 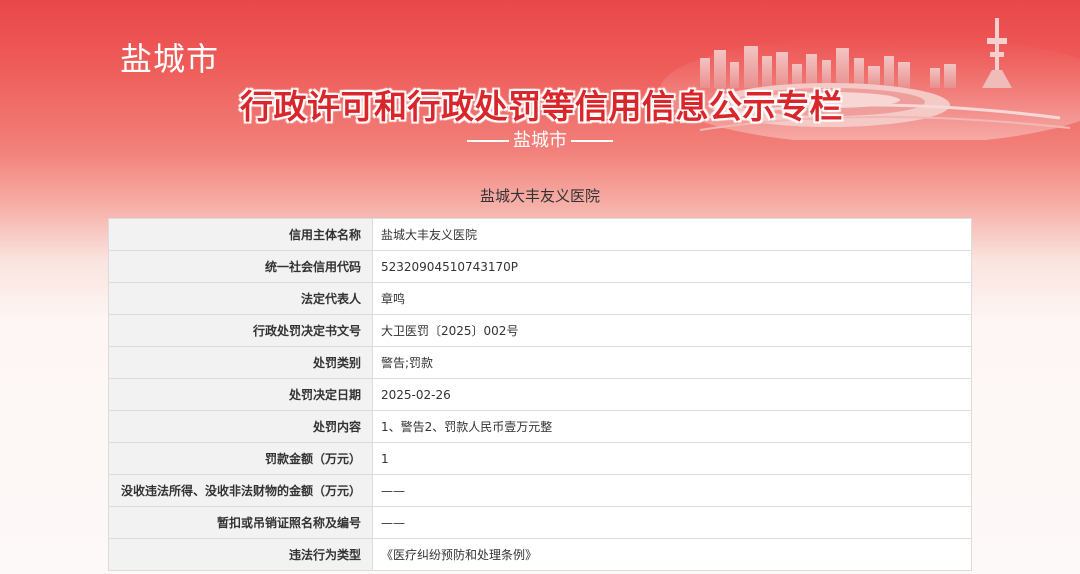 I want to click on subtitle-dash-left, so click(x=488, y=141).